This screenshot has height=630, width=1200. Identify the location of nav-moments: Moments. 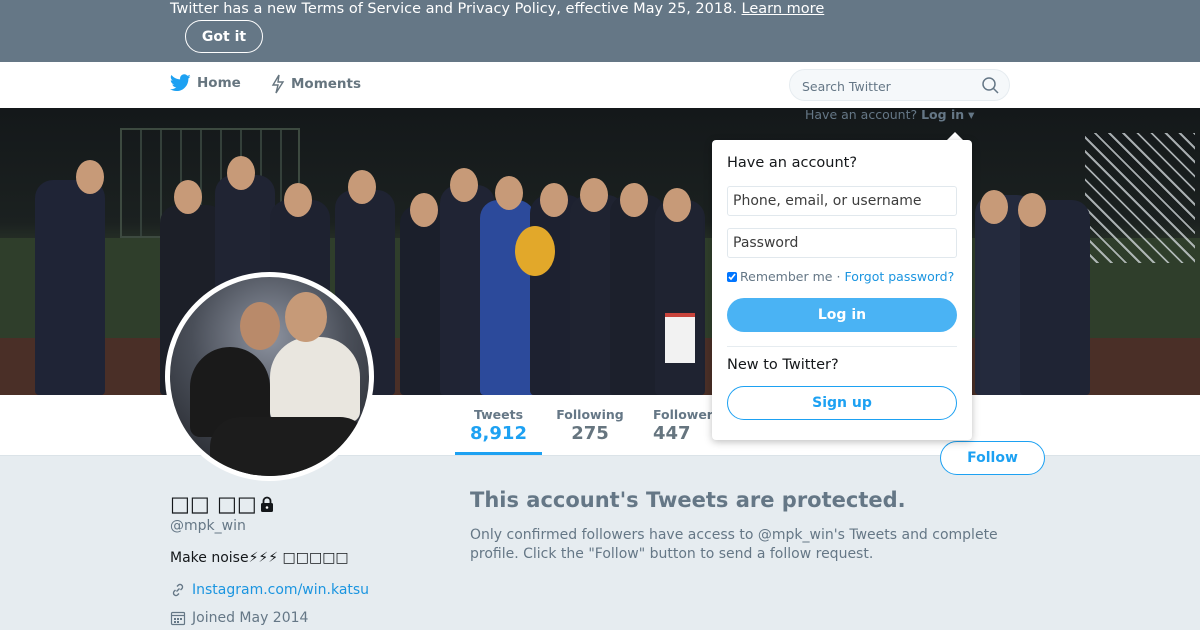
(316, 84).